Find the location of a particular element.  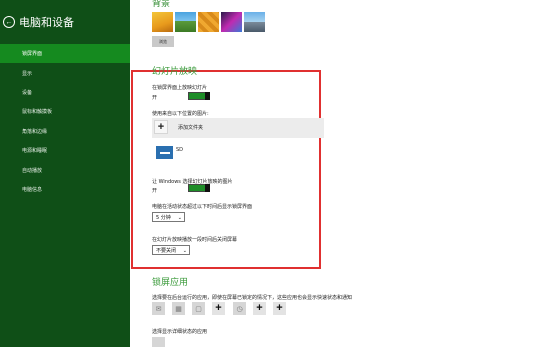

back-button: ← is located at coordinates (9, 22).